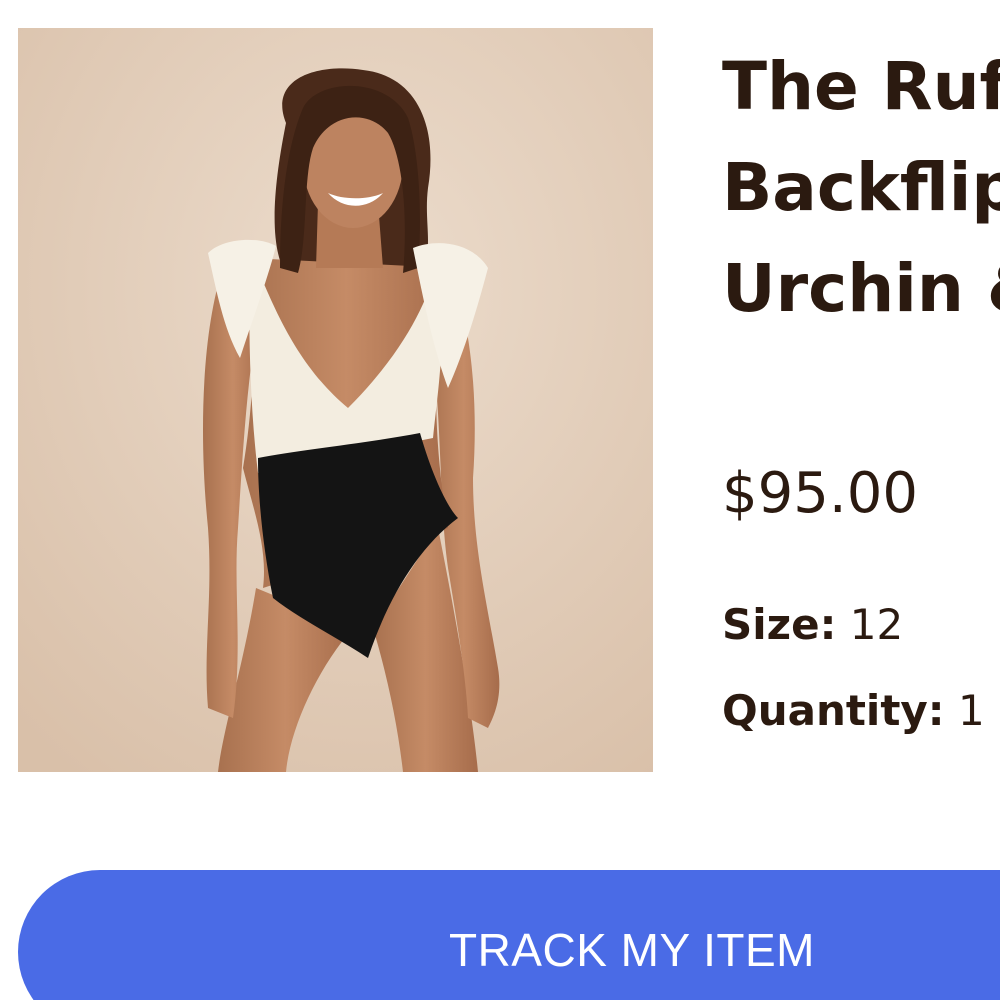 The width and height of the screenshot is (1000, 1000). What do you see at coordinates (861, 187) in the screenshot?
I see `product-title: The Ruffle Backflip - Urchin & Sand*` at bounding box center [861, 187].